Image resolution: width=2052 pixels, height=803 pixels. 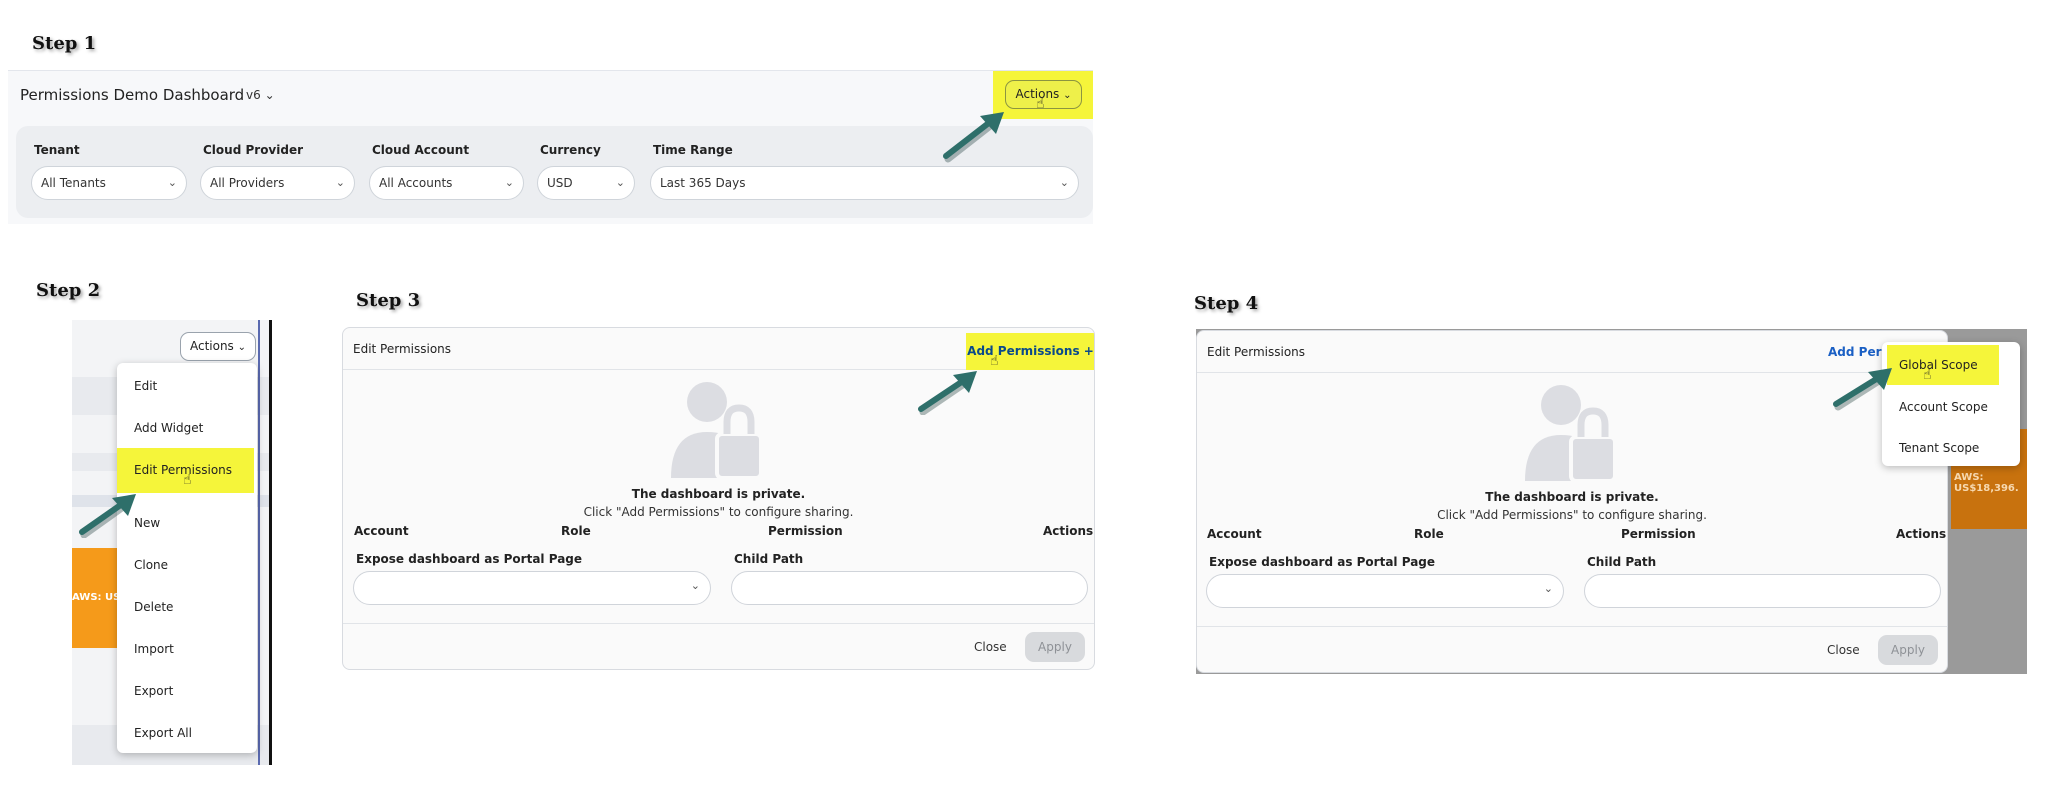 I want to click on modal-header: Edit Permissions Add Permissions + ☝, so click(x=718, y=349).